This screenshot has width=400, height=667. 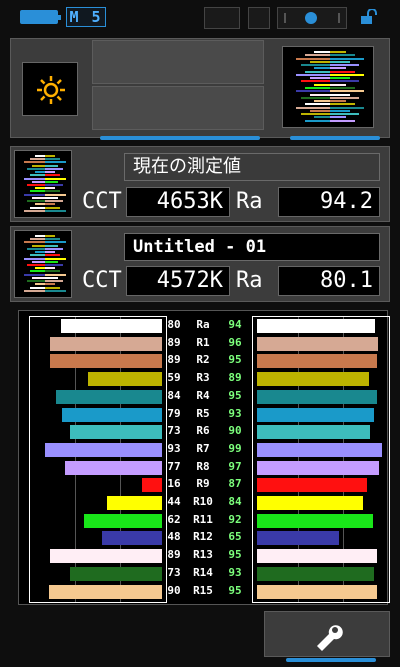 What do you see at coordinates (203, 555) in the screenshot?
I see `cri-label: R13` at bounding box center [203, 555].